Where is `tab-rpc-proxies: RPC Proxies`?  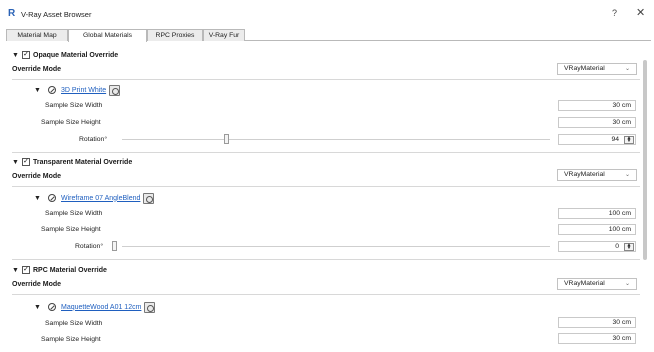 tab-rpc-proxies: RPC Proxies is located at coordinates (175, 35).